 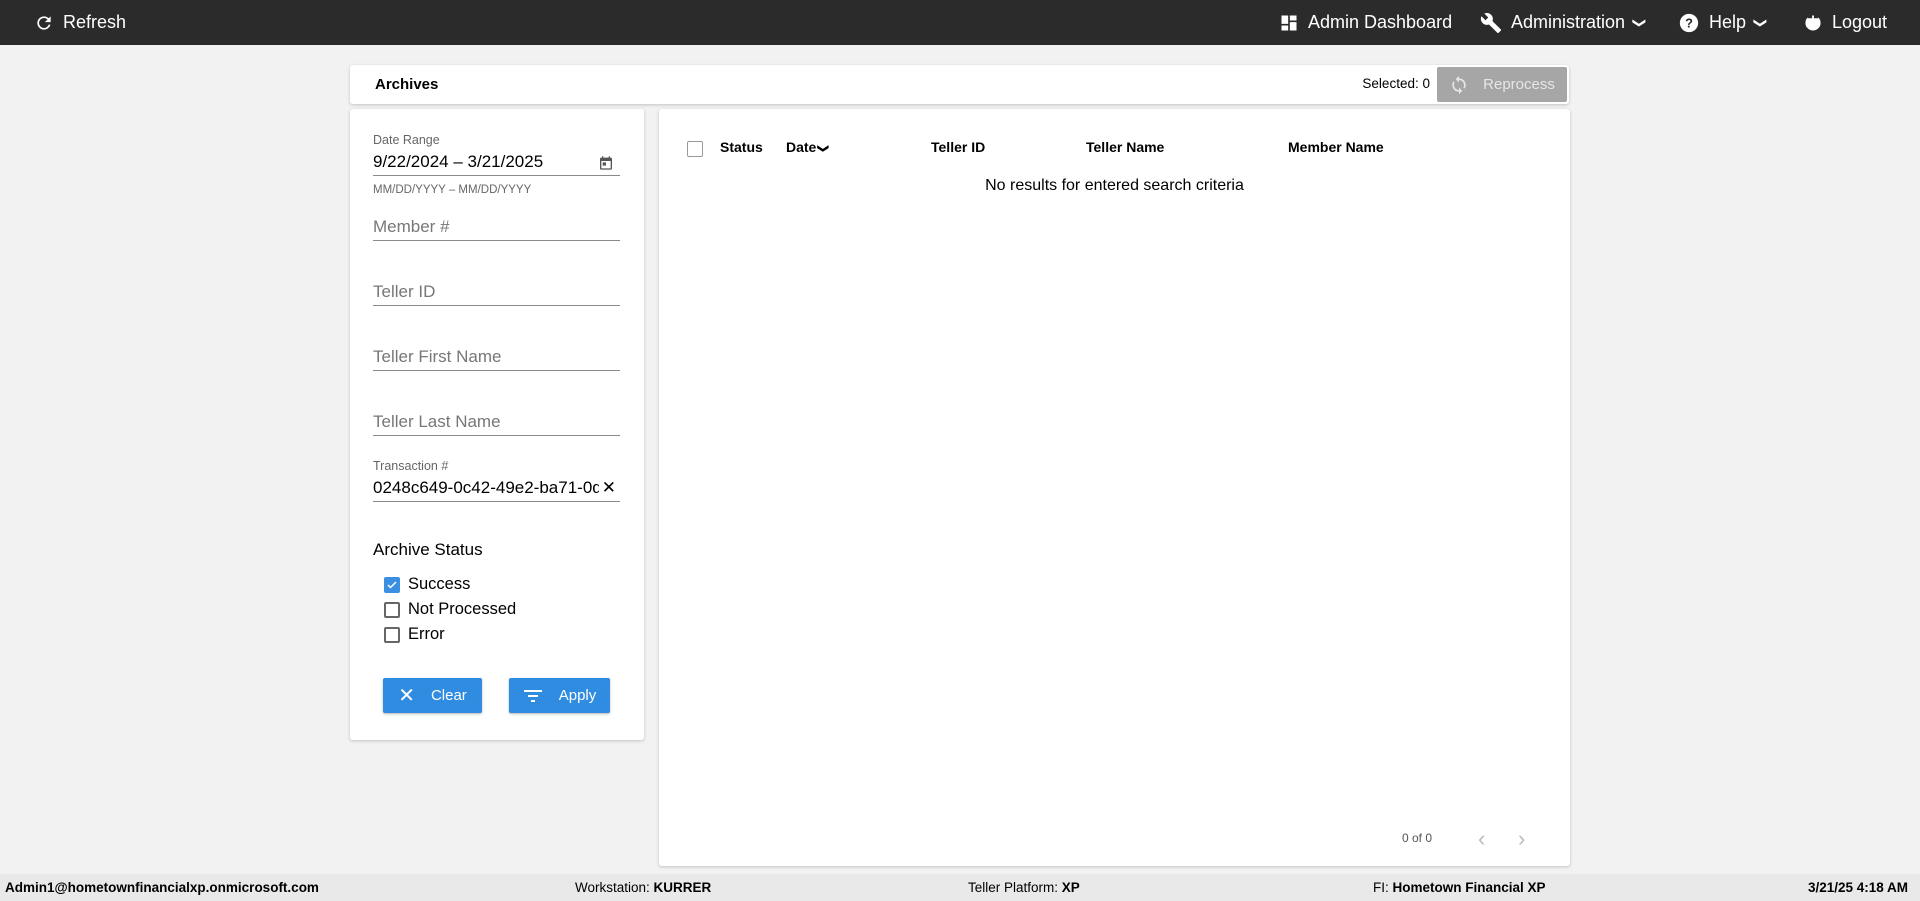 I want to click on teller-id-placeholder: Teller ID, so click(x=404, y=291).